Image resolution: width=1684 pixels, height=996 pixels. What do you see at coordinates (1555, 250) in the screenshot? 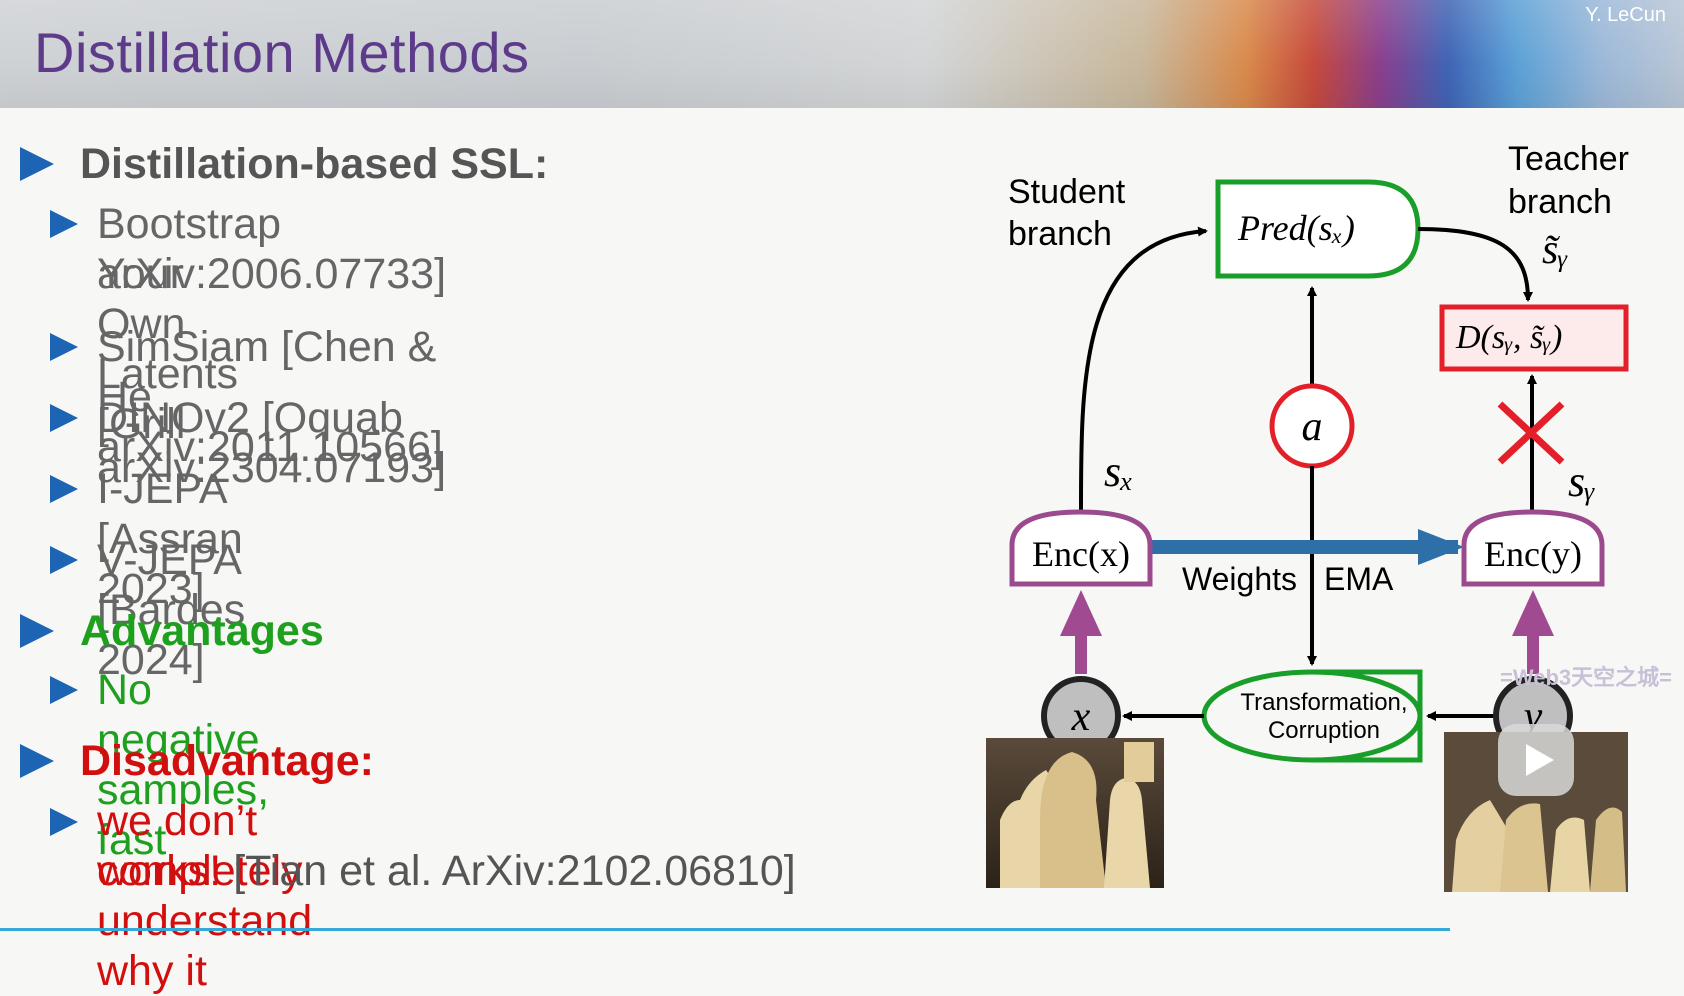
I see `s-tilde-y-label: s̃ᵧ` at bounding box center [1555, 250].